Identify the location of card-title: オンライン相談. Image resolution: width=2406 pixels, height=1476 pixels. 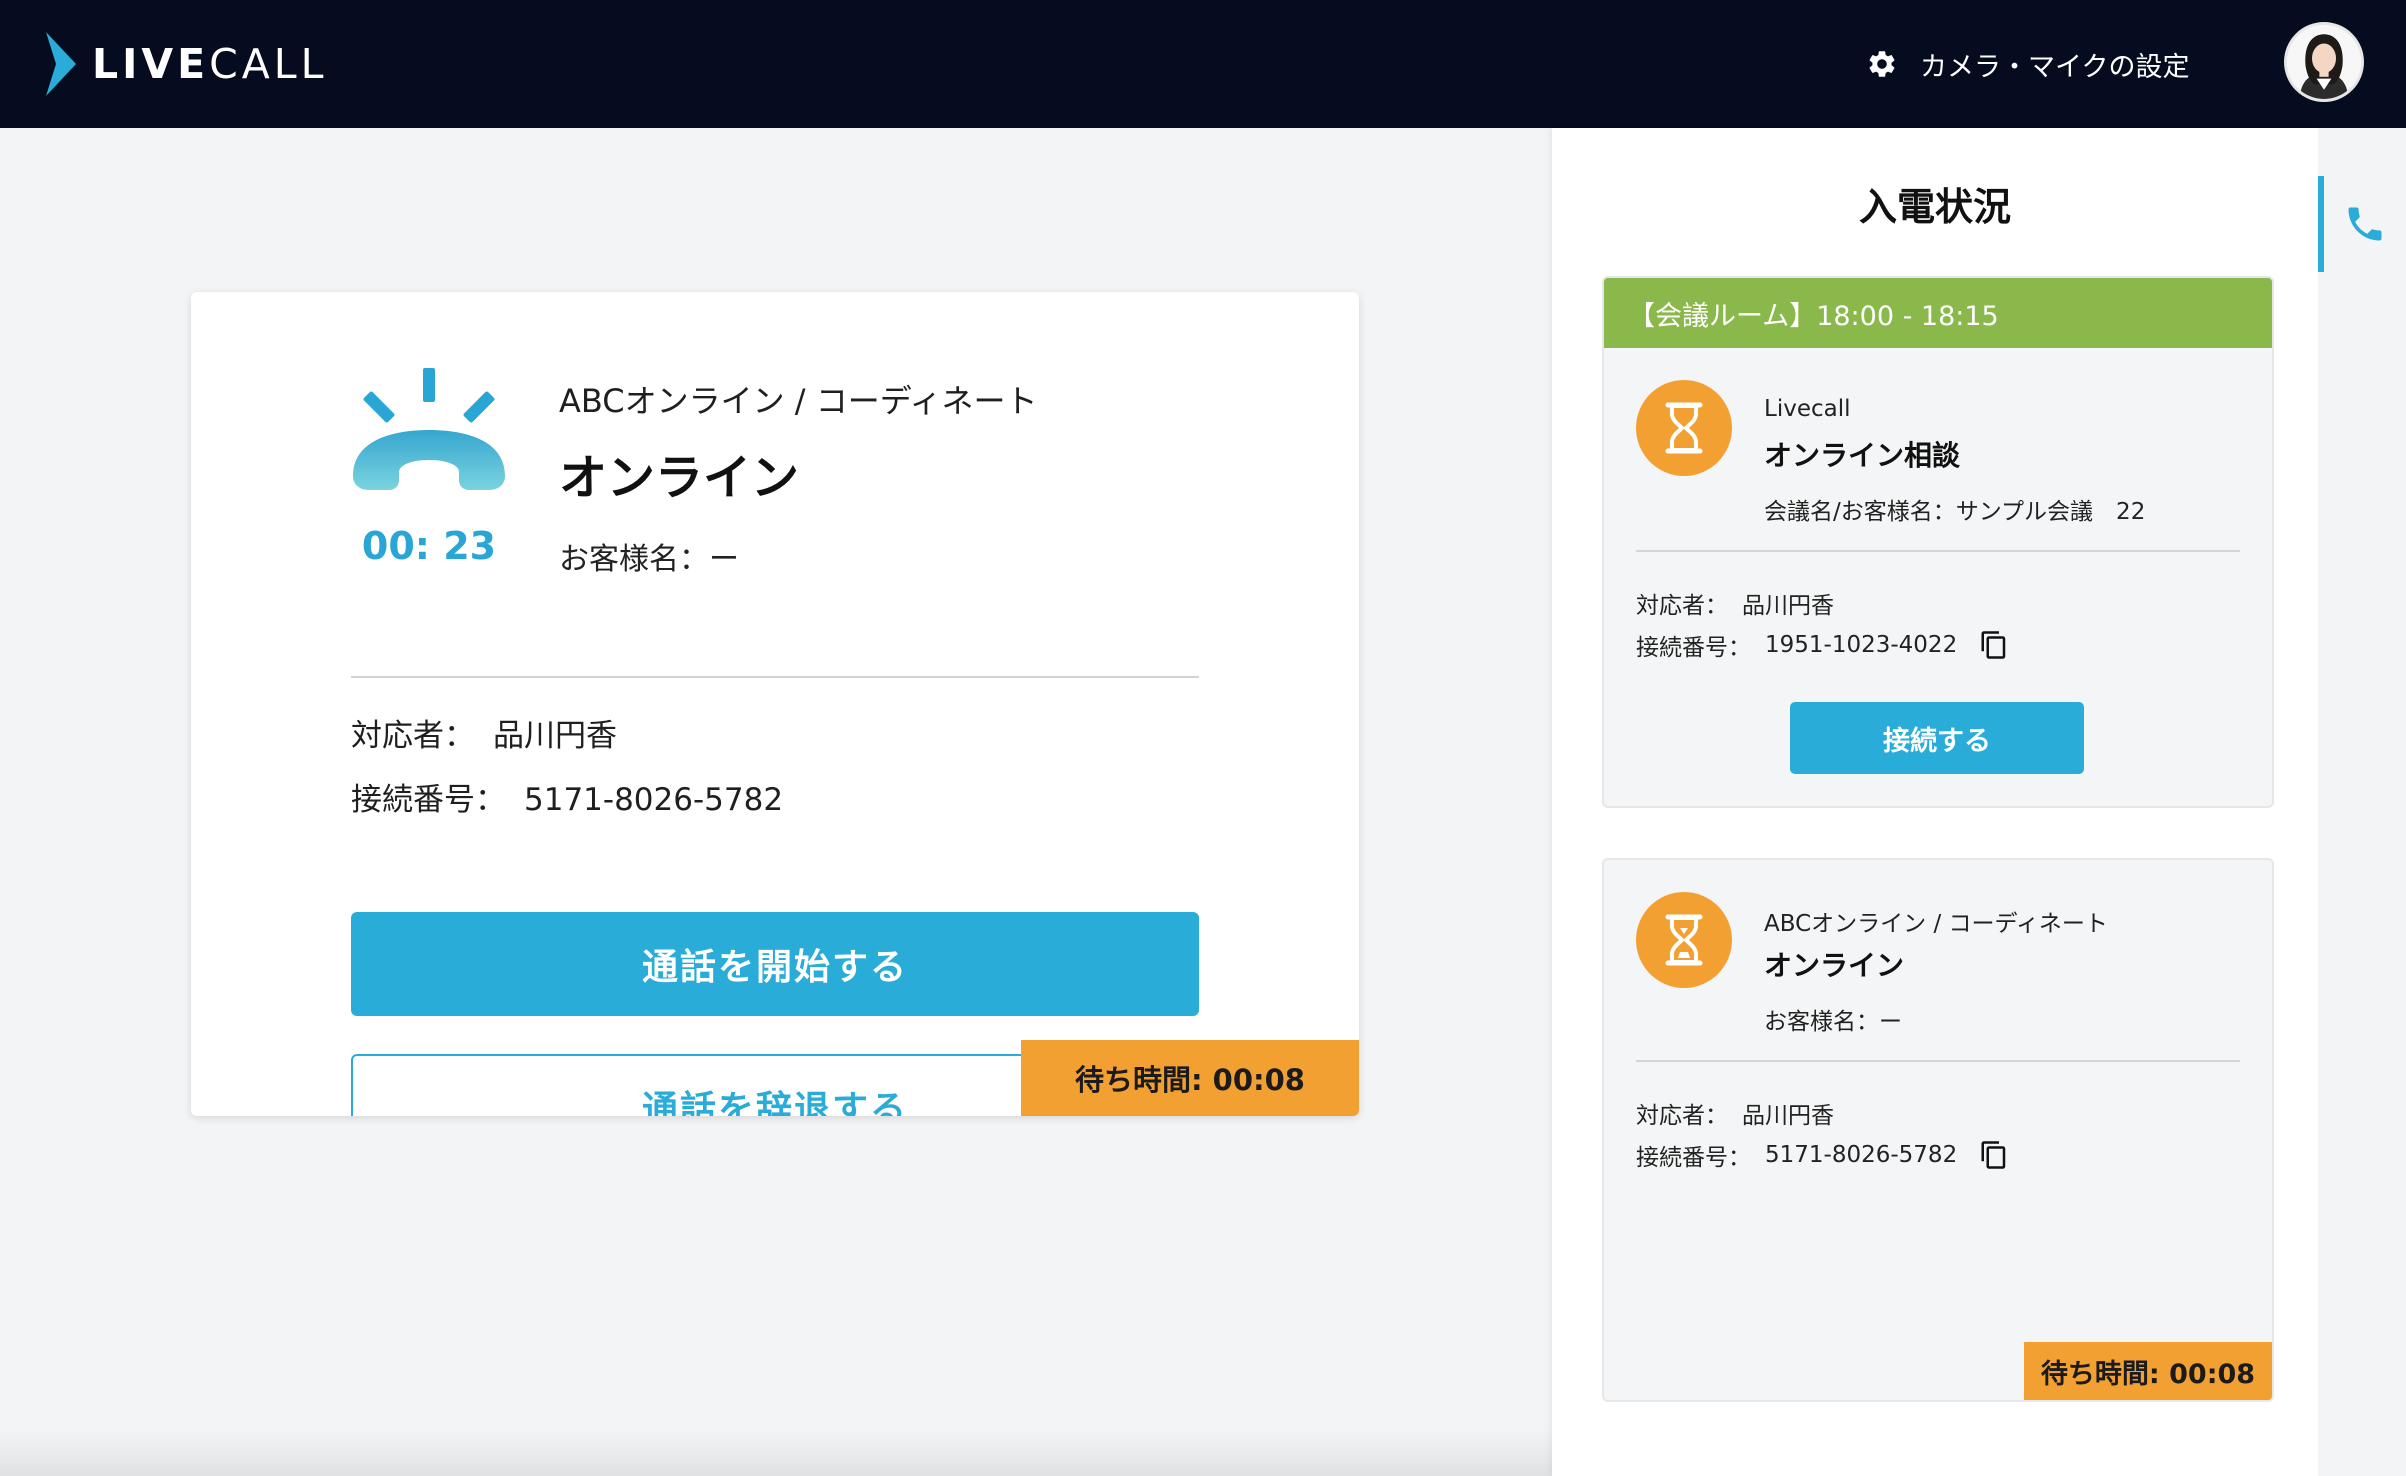
(1862, 455).